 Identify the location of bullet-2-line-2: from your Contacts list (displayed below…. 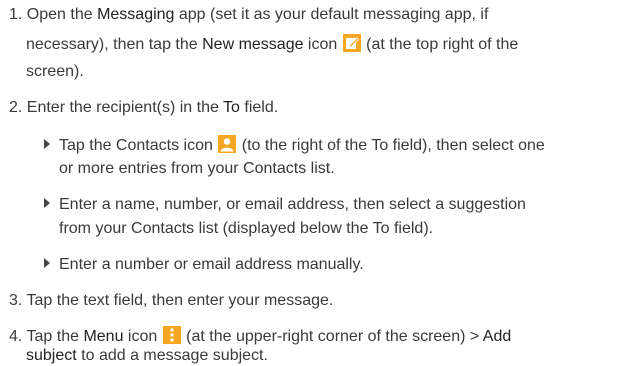
(246, 229).